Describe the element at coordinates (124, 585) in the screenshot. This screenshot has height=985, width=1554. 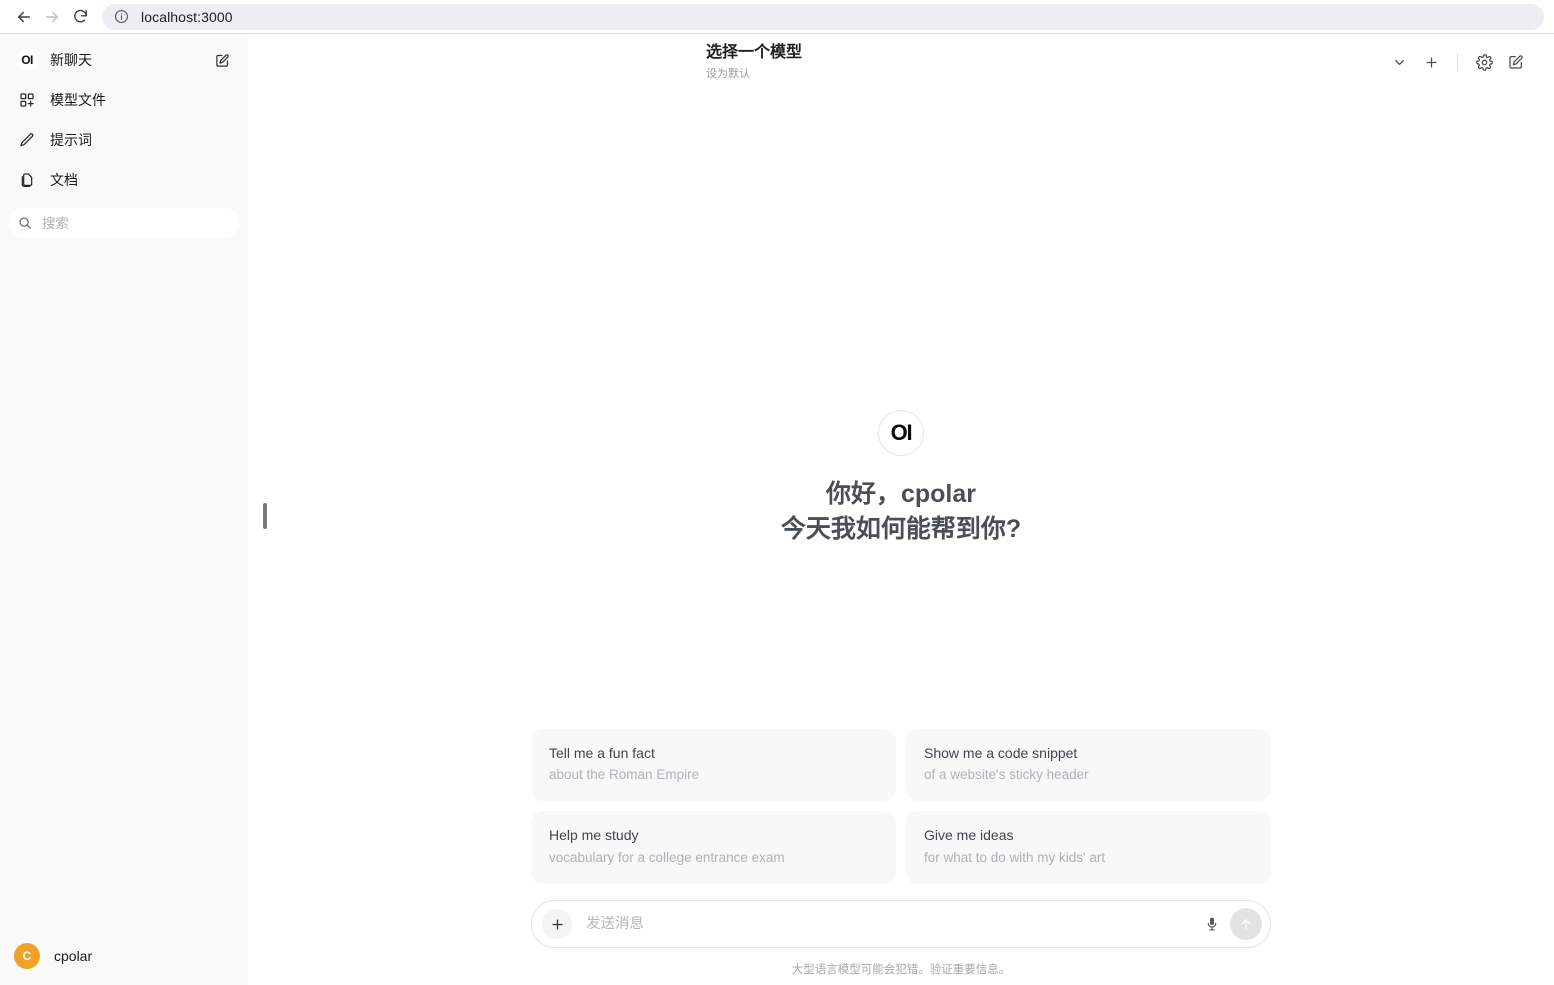
I see `sidebar-chat-list` at that location.